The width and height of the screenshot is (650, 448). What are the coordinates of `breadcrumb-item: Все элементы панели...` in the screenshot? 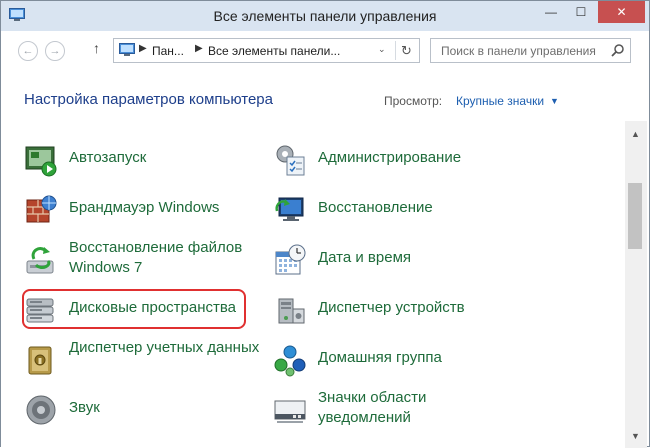 It's located at (274, 51).